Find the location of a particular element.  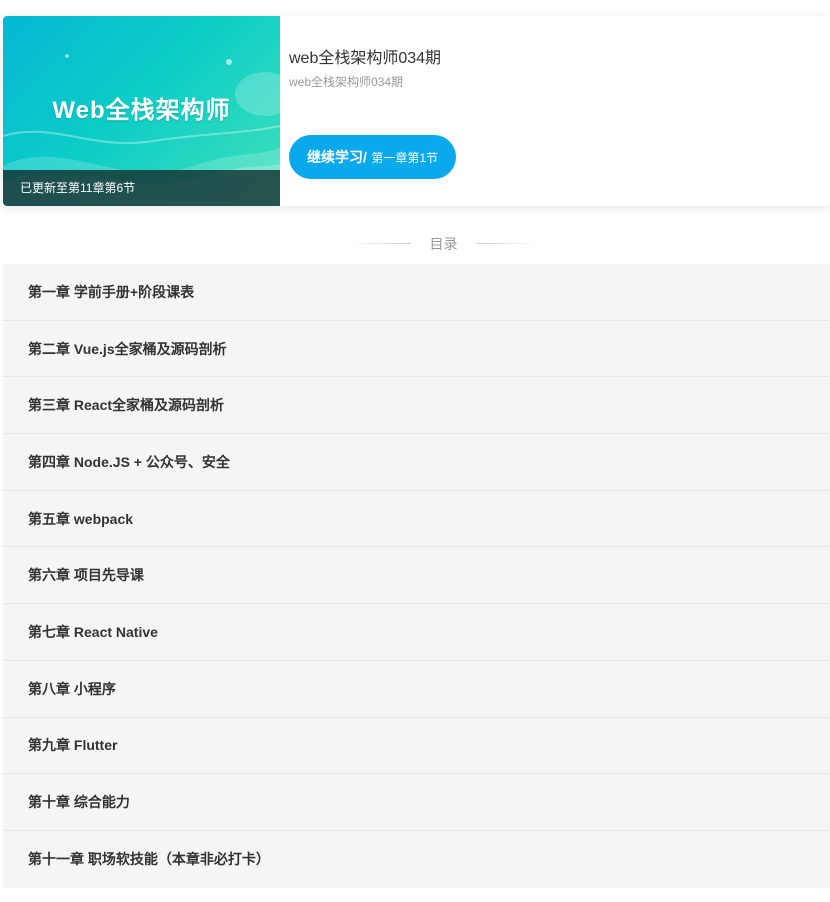

chapter-item-8: 第八章 小程序 is located at coordinates (416, 689).